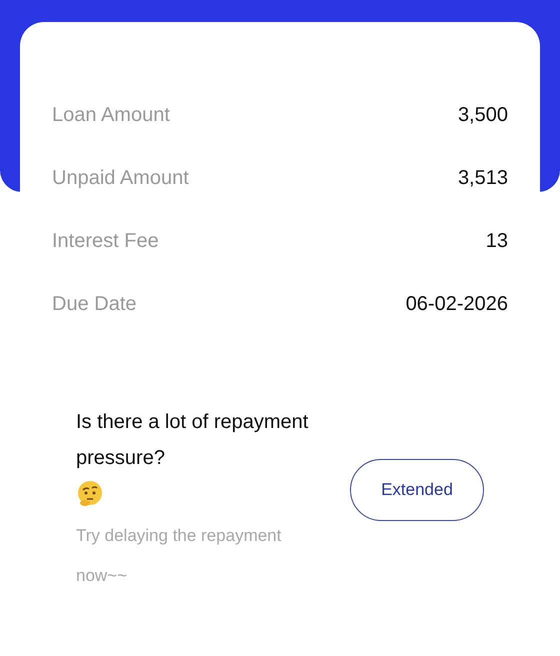 The height and width of the screenshot is (656, 560). What do you see at coordinates (120, 178) in the screenshot?
I see `detail-label: Unpaid Amount` at bounding box center [120, 178].